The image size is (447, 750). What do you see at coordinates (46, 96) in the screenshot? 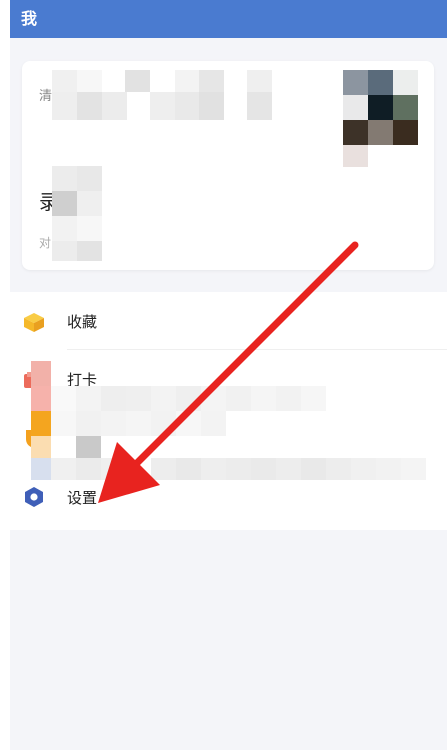
I see `profile-name-label: 清` at bounding box center [46, 96].